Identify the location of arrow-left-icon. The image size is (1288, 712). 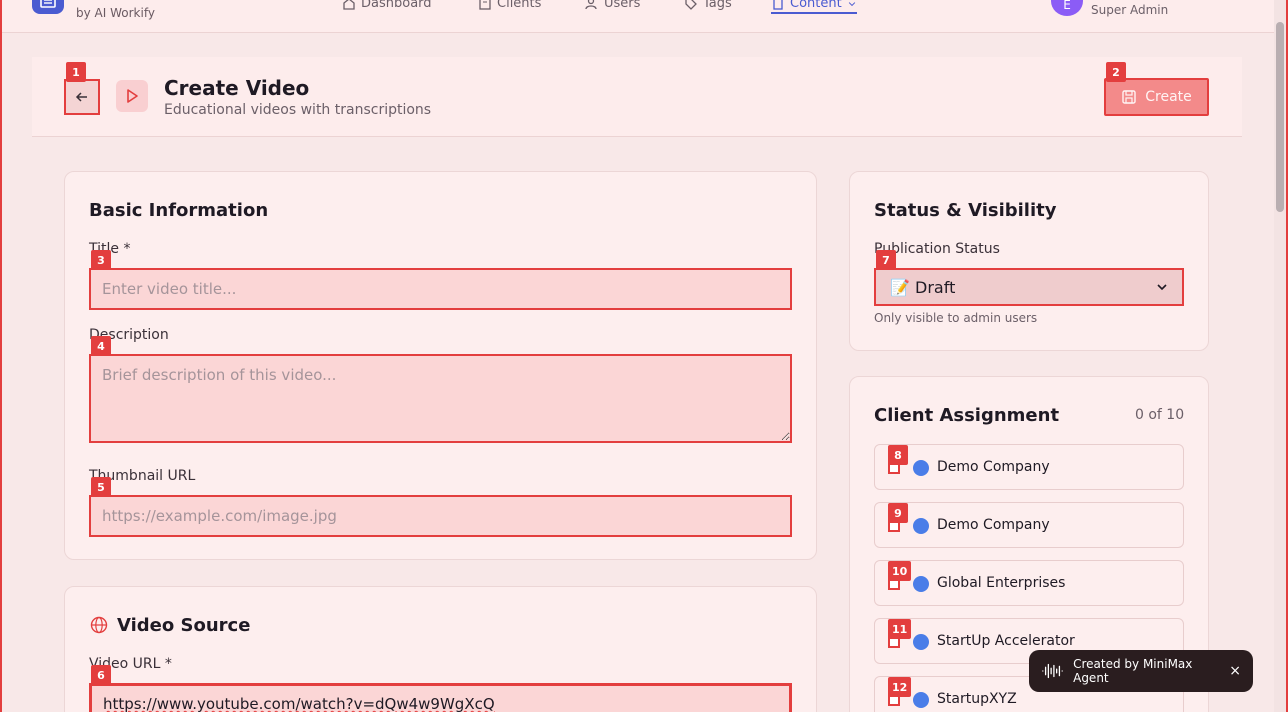
(81, 97).